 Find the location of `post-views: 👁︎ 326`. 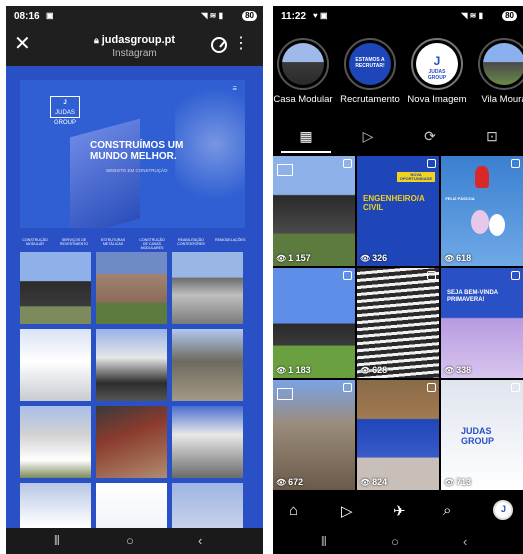

post-views: 👁︎ 326 is located at coordinates (374, 258).